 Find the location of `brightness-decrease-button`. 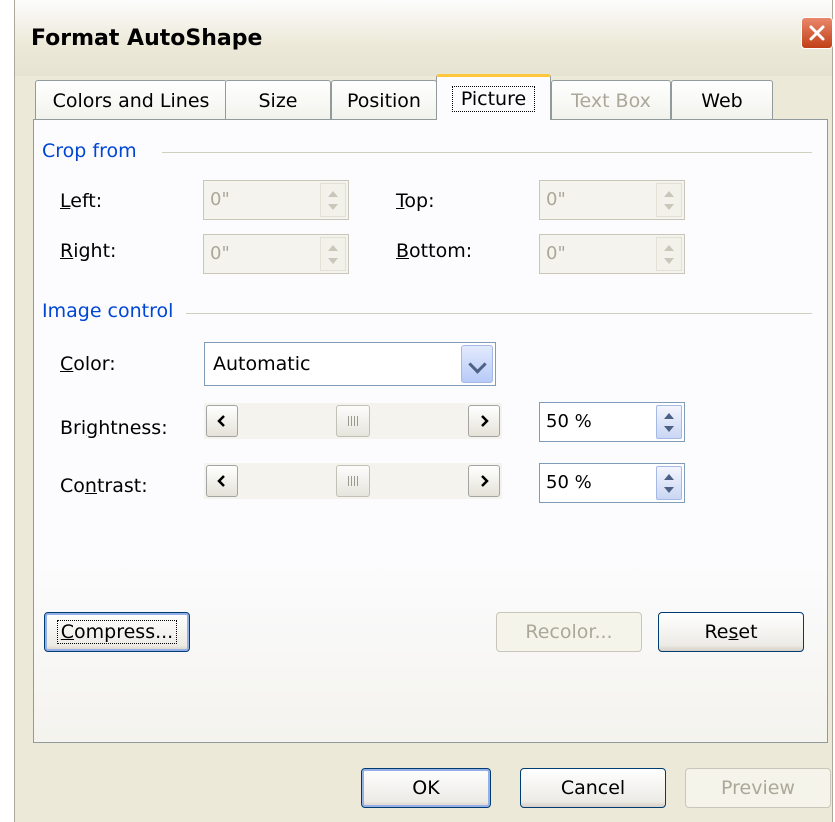

brightness-decrease-button is located at coordinates (222, 421).